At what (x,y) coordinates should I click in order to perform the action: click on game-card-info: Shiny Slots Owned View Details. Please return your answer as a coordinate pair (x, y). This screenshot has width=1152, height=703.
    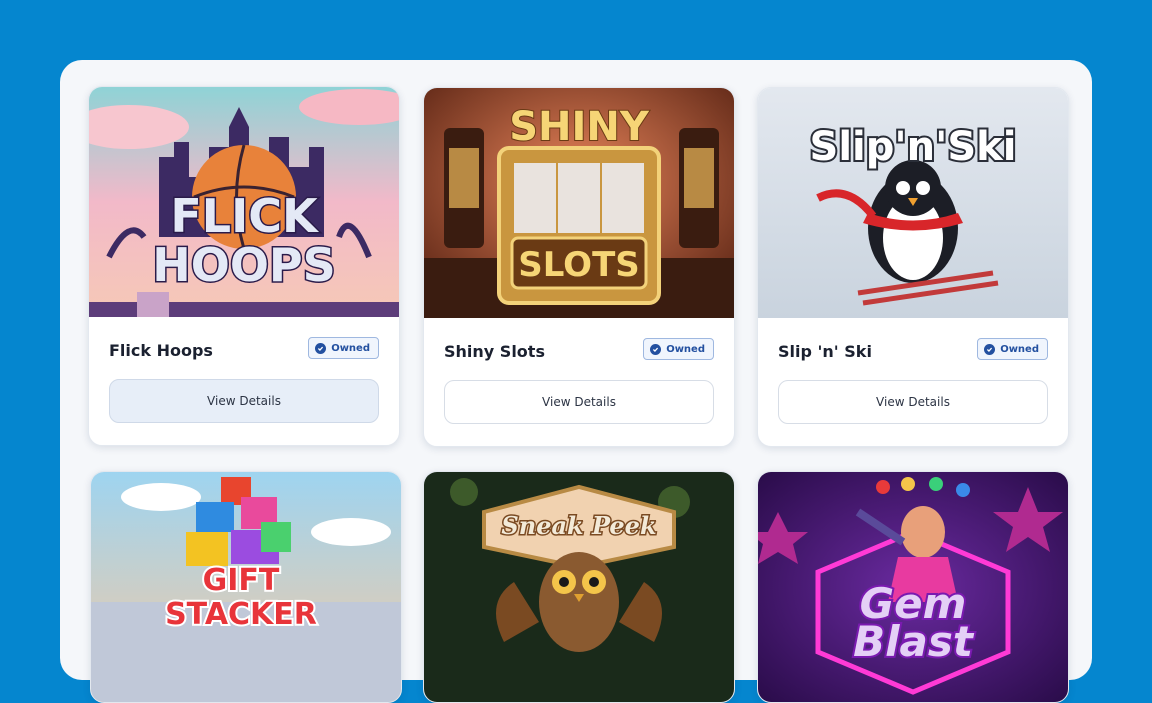
    Looking at the image, I should click on (579, 382).